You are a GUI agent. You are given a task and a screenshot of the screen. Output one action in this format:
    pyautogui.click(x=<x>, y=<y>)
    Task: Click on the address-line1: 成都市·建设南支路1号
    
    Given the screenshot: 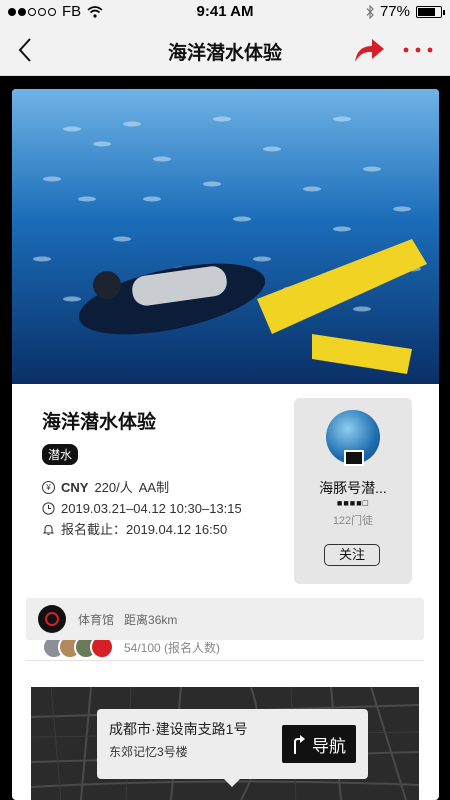 What is the action you would take?
    pyautogui.click(x=178, y=729)
    